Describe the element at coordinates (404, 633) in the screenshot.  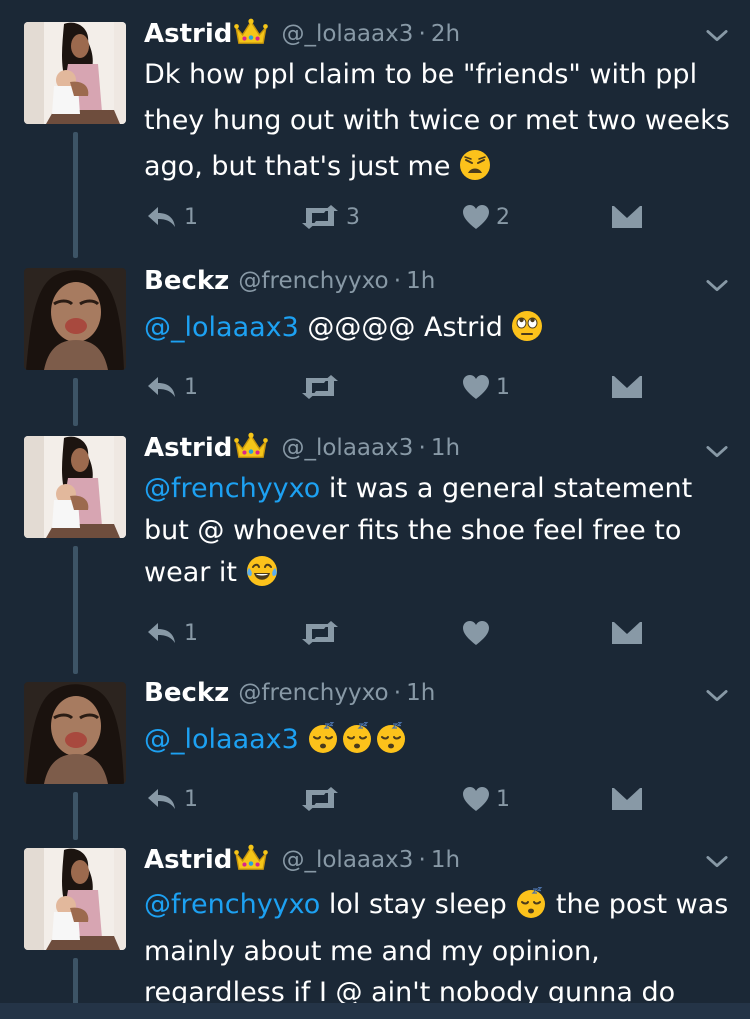
I see `tweet-actions: 1` at that location.